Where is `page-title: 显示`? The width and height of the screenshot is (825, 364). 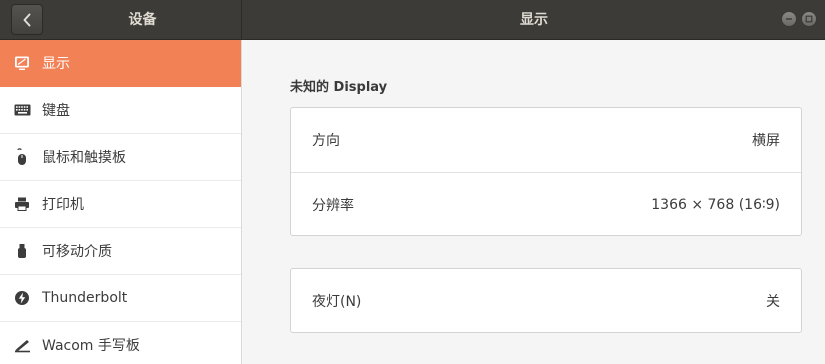
page-title: 显示 is located at coordinates (534, 20).